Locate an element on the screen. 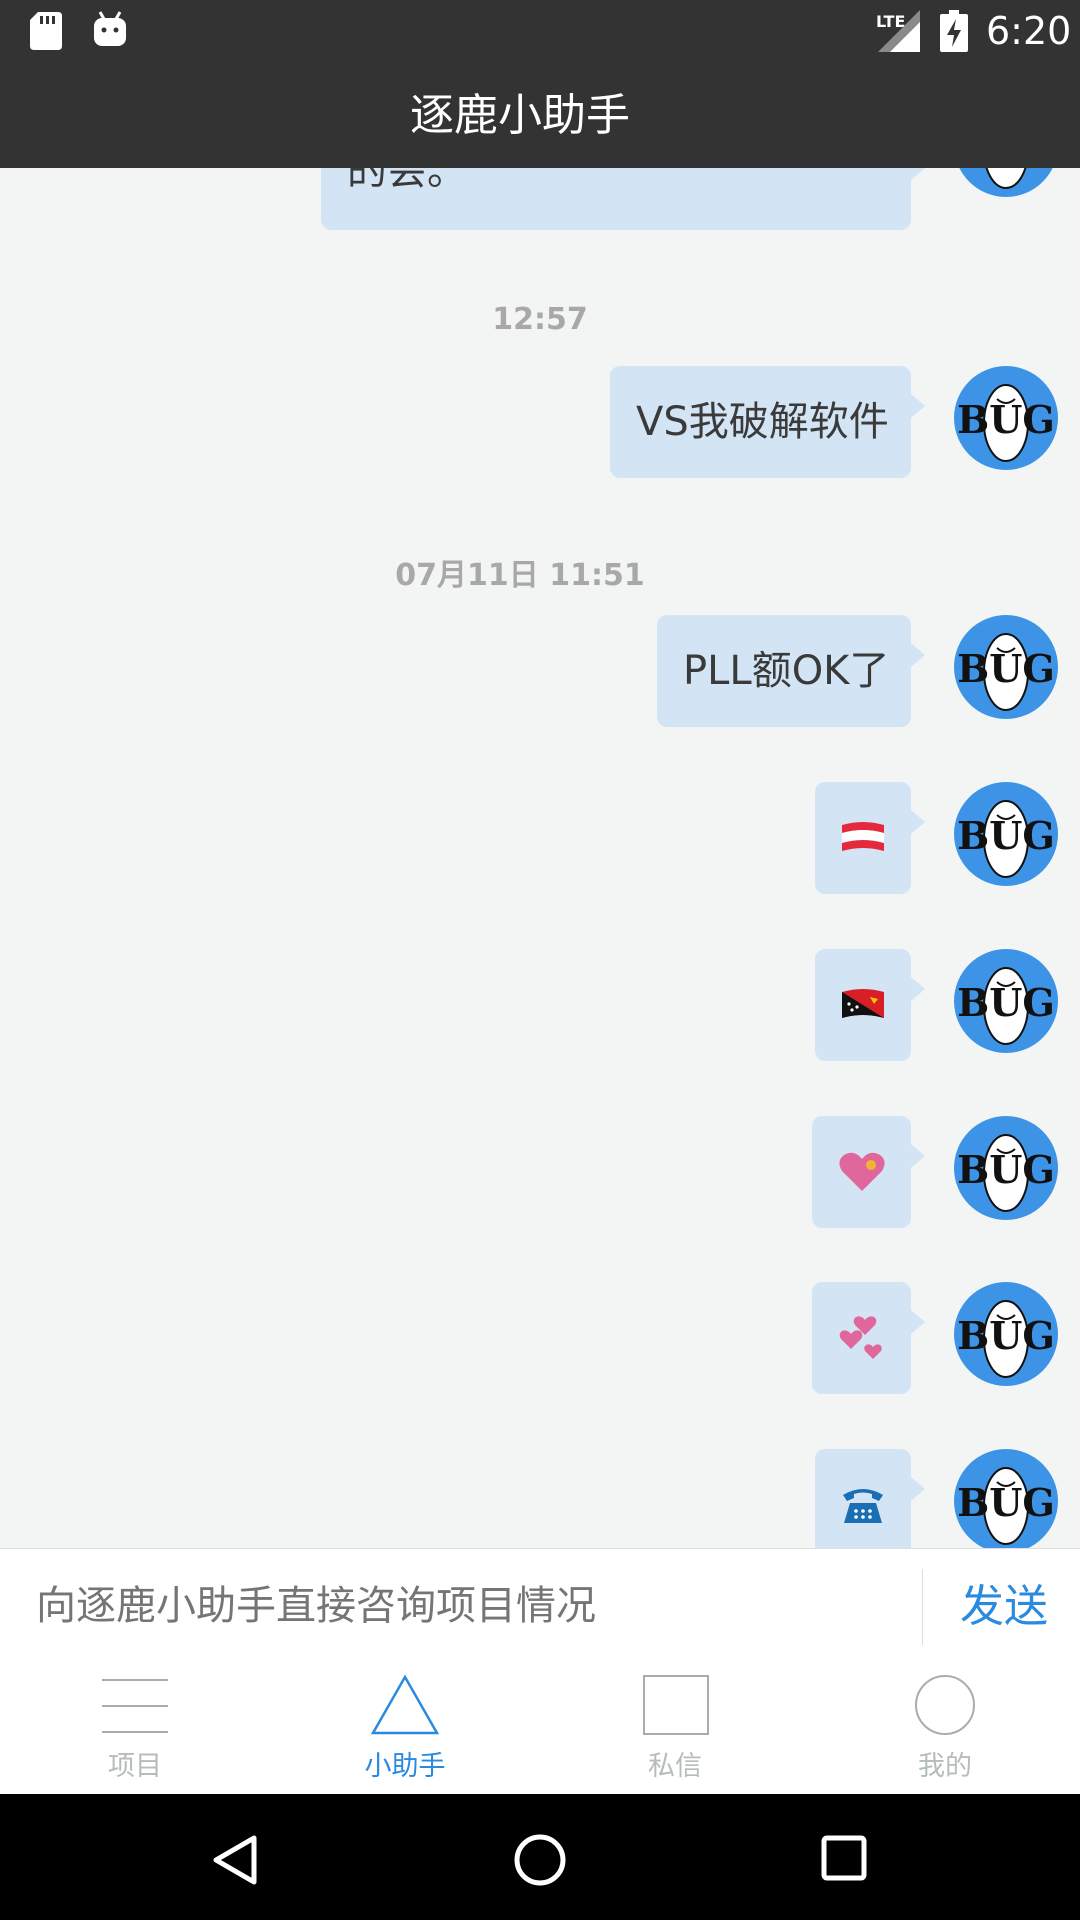 This screenshot has height=1920, width=1080. chat-message-bubble: PLL额OK了 is located at coordinates (791, 671).